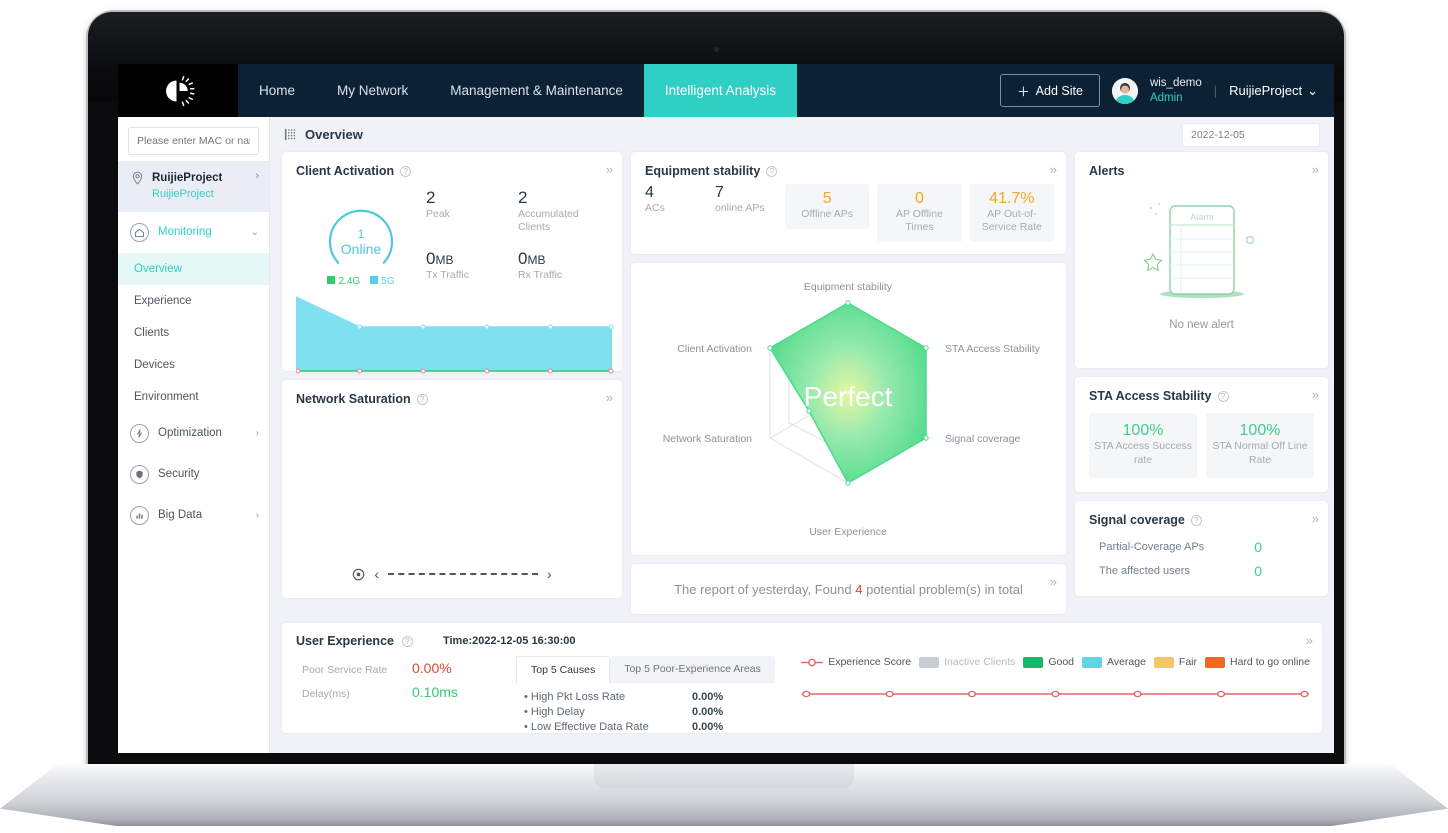  I want to click on line-marker-icon, so click(812, 662).